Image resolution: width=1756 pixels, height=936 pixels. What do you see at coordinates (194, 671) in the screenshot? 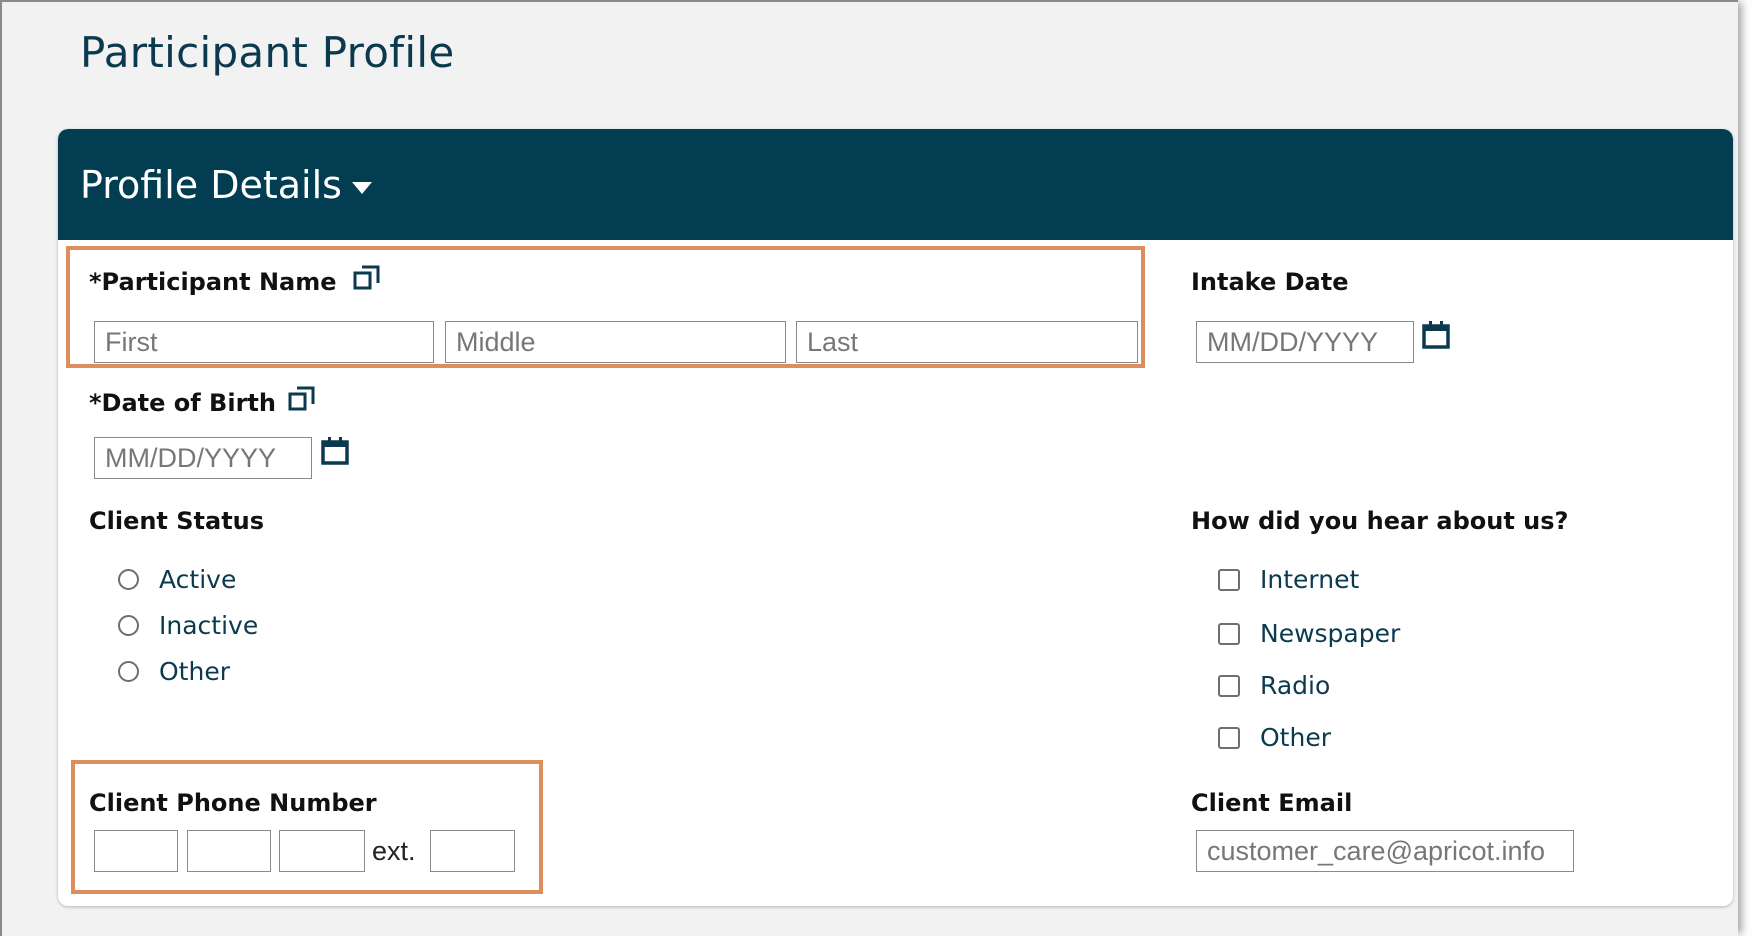
I see `radio-label: Other` at bounding box center [194, 671].